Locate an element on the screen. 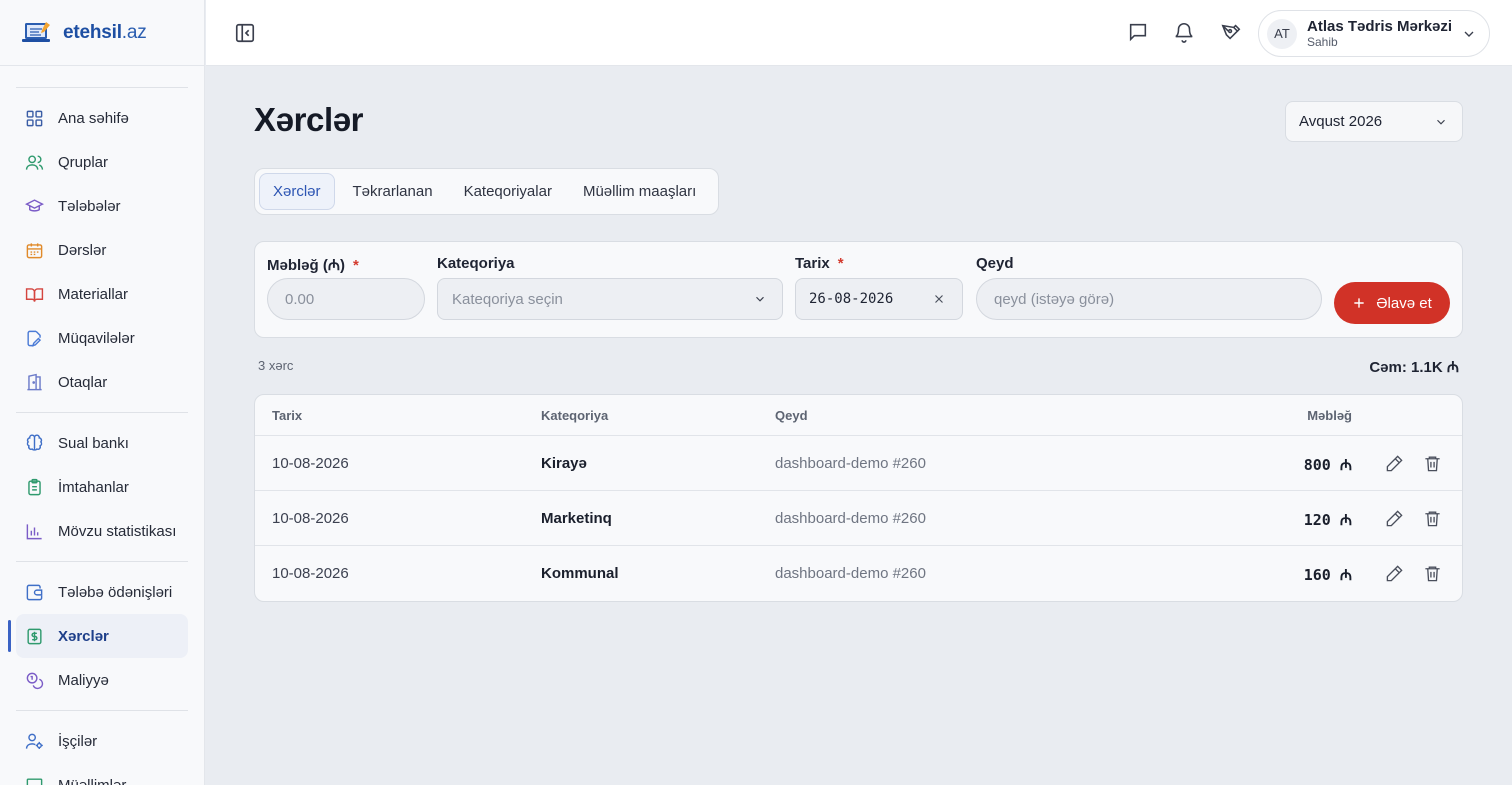 The height and width of the screenshot is (785, 1512). clipboard-list-icon is located at coordinates (34, 486).